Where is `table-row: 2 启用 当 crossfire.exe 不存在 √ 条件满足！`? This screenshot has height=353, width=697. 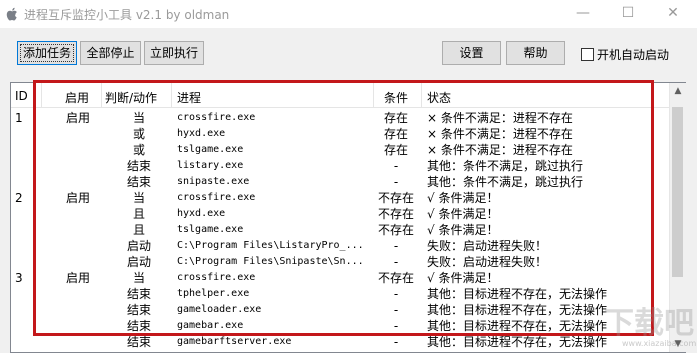 table-row: 2 启用 当 crossfire.exe 不存在 √ 条件满足！ is located at coordinates (348, 198).